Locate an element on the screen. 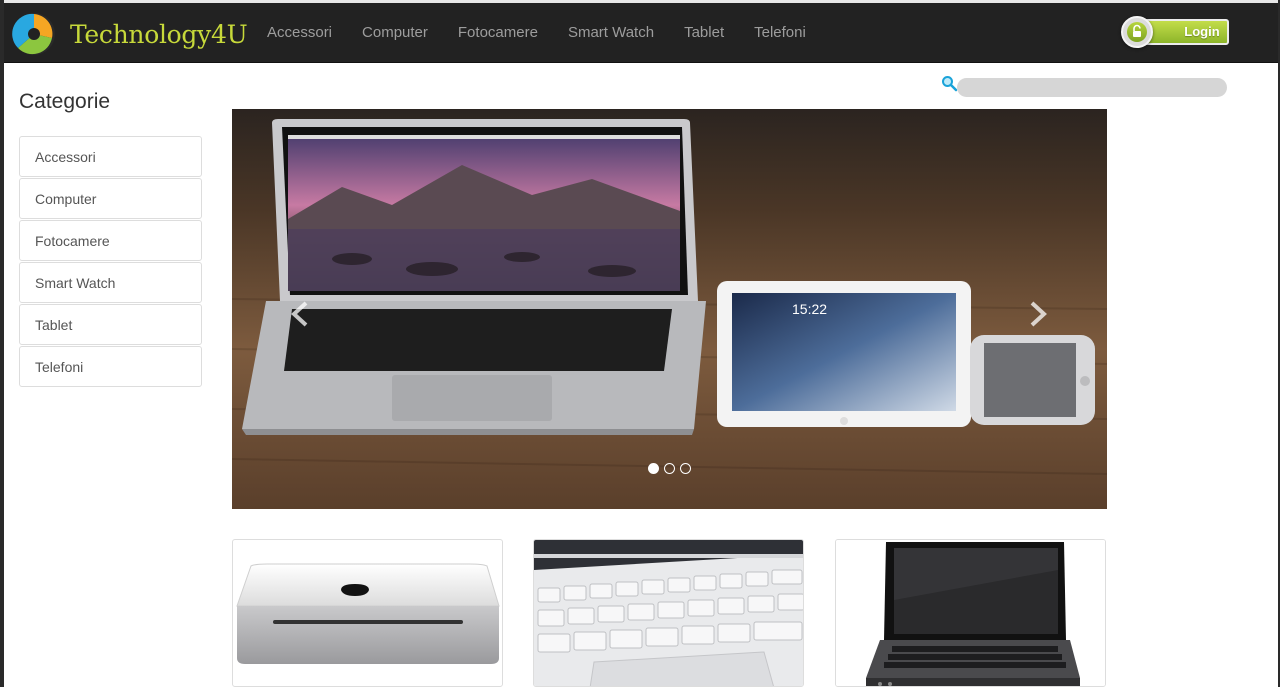 The width and height of the screenshot is (1280, 687). category-item-fotocamere: Fotocamere is located at coordinates (110, 240).